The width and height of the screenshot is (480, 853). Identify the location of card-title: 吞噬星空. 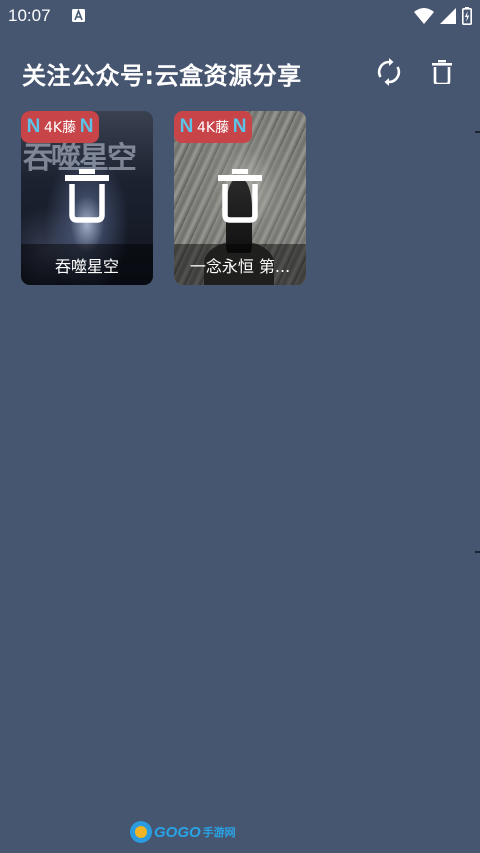
(87, 264).